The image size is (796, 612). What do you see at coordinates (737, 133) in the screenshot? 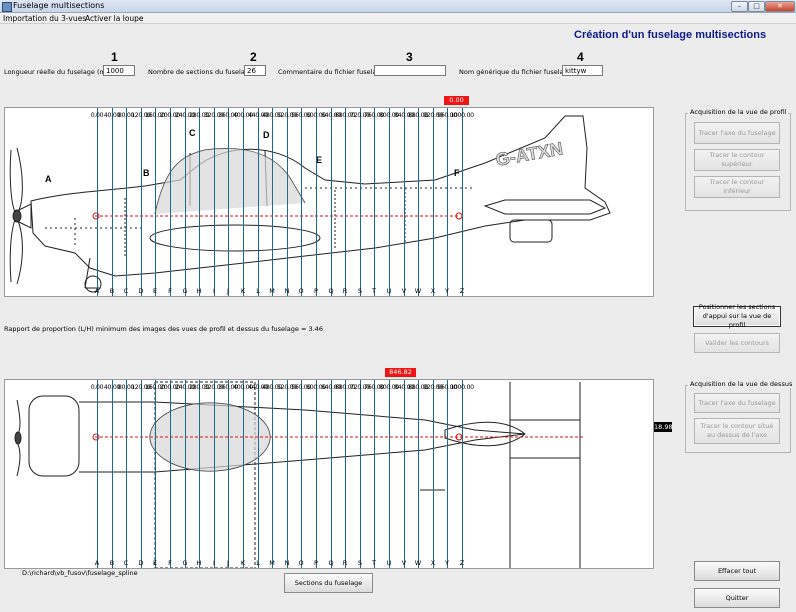
I see `trace-axis-profile-button: Tracer l'axe du fuselage` at bounding box center [737, 133].